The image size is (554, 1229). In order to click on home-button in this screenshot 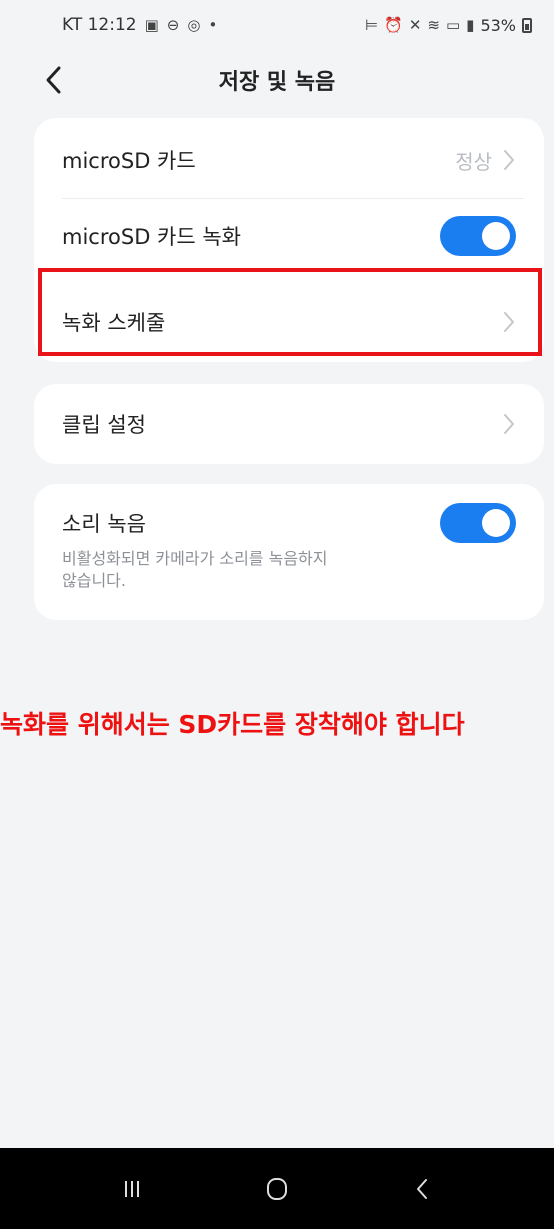, I will do `click(277, 1189)`.